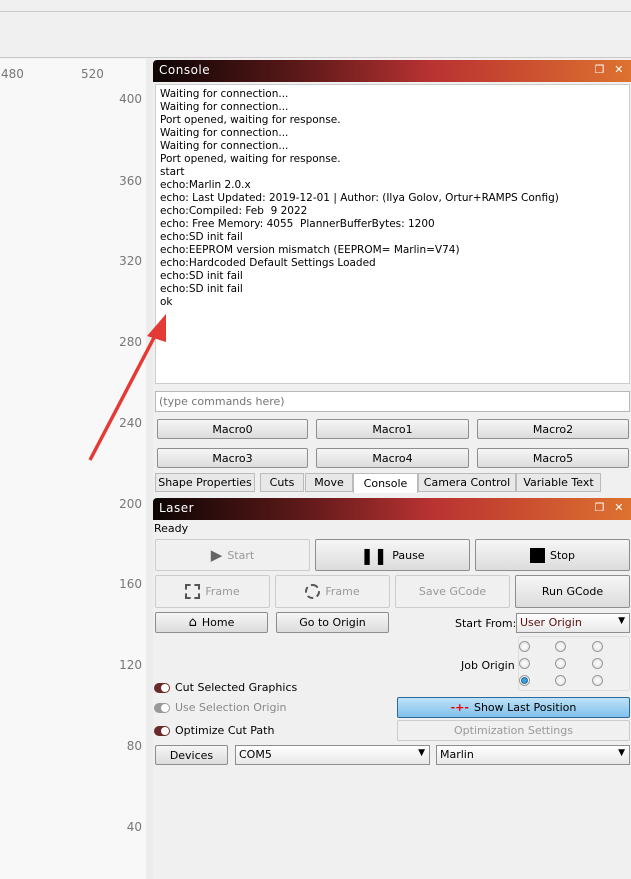 Image resolution: width=631 pixels, height=879 pixels. Describe the element at coordinates (156, 328) in the screenshot. I see `arrow-head` at that location.